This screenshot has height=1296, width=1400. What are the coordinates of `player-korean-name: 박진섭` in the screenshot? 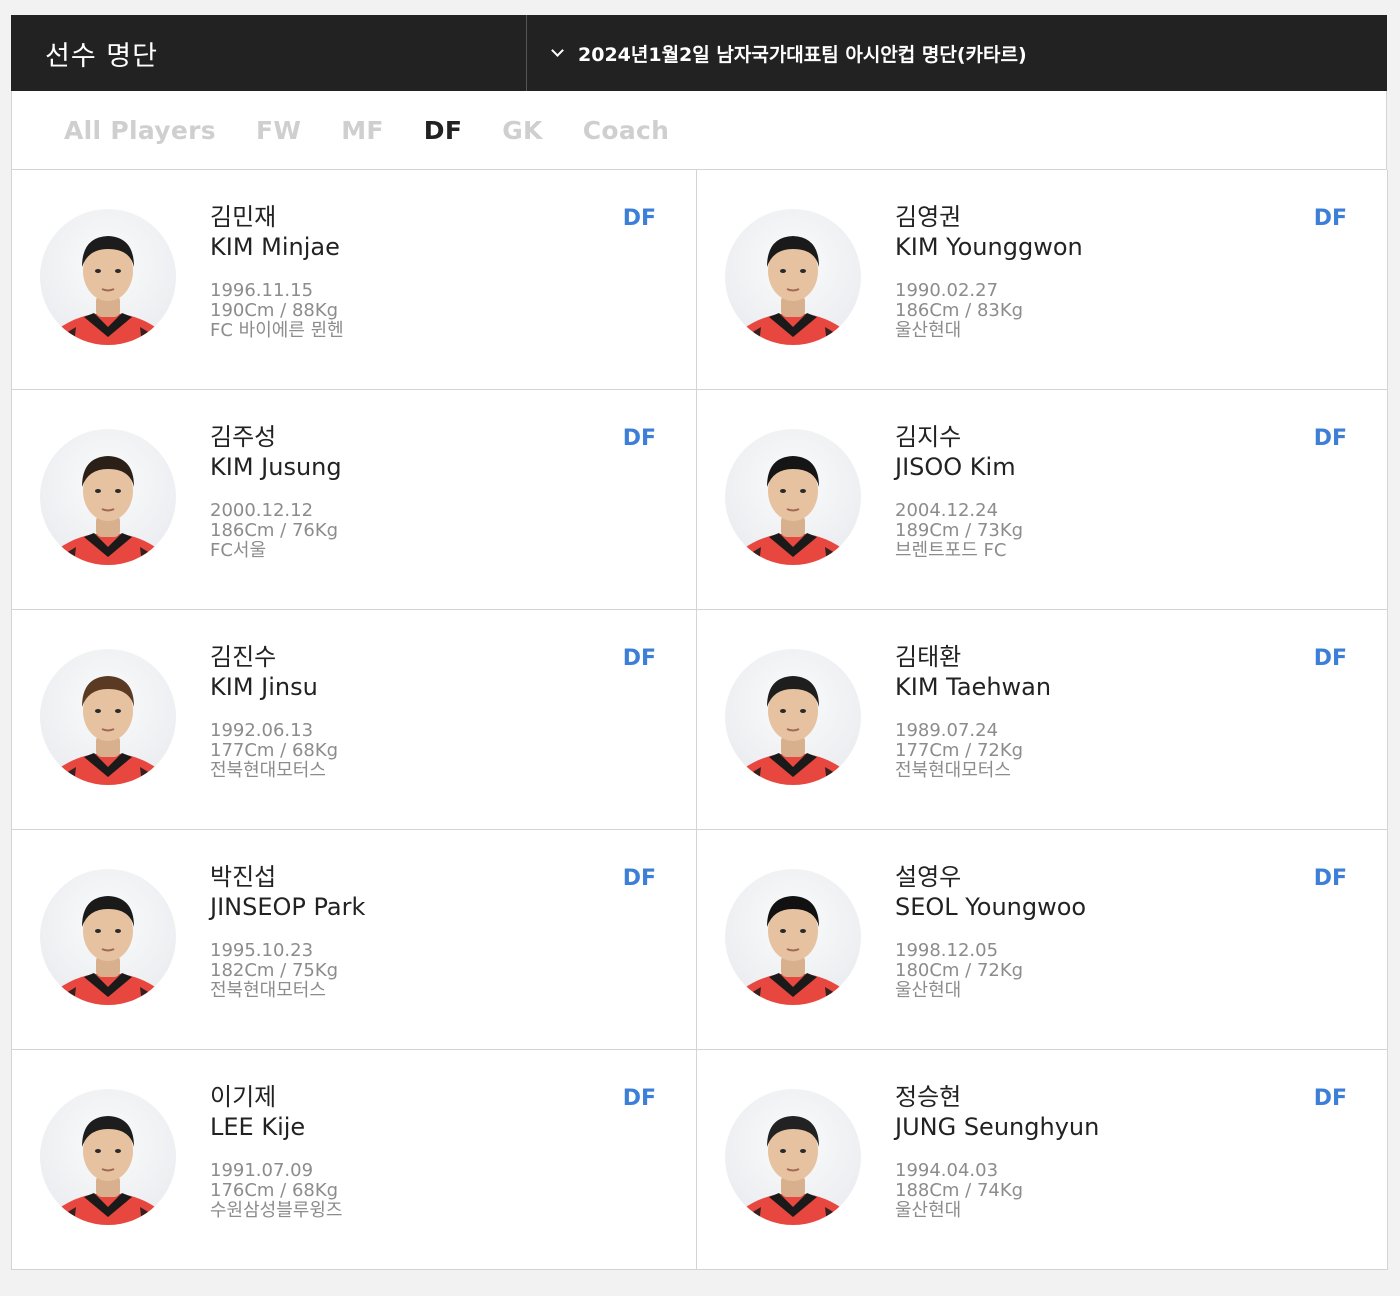 It's located at (243, 877).